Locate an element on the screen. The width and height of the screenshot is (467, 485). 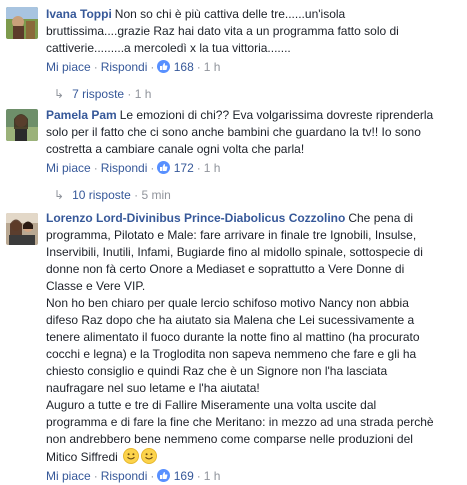
replies-time: 5 min is located at coordinates (156, 195).